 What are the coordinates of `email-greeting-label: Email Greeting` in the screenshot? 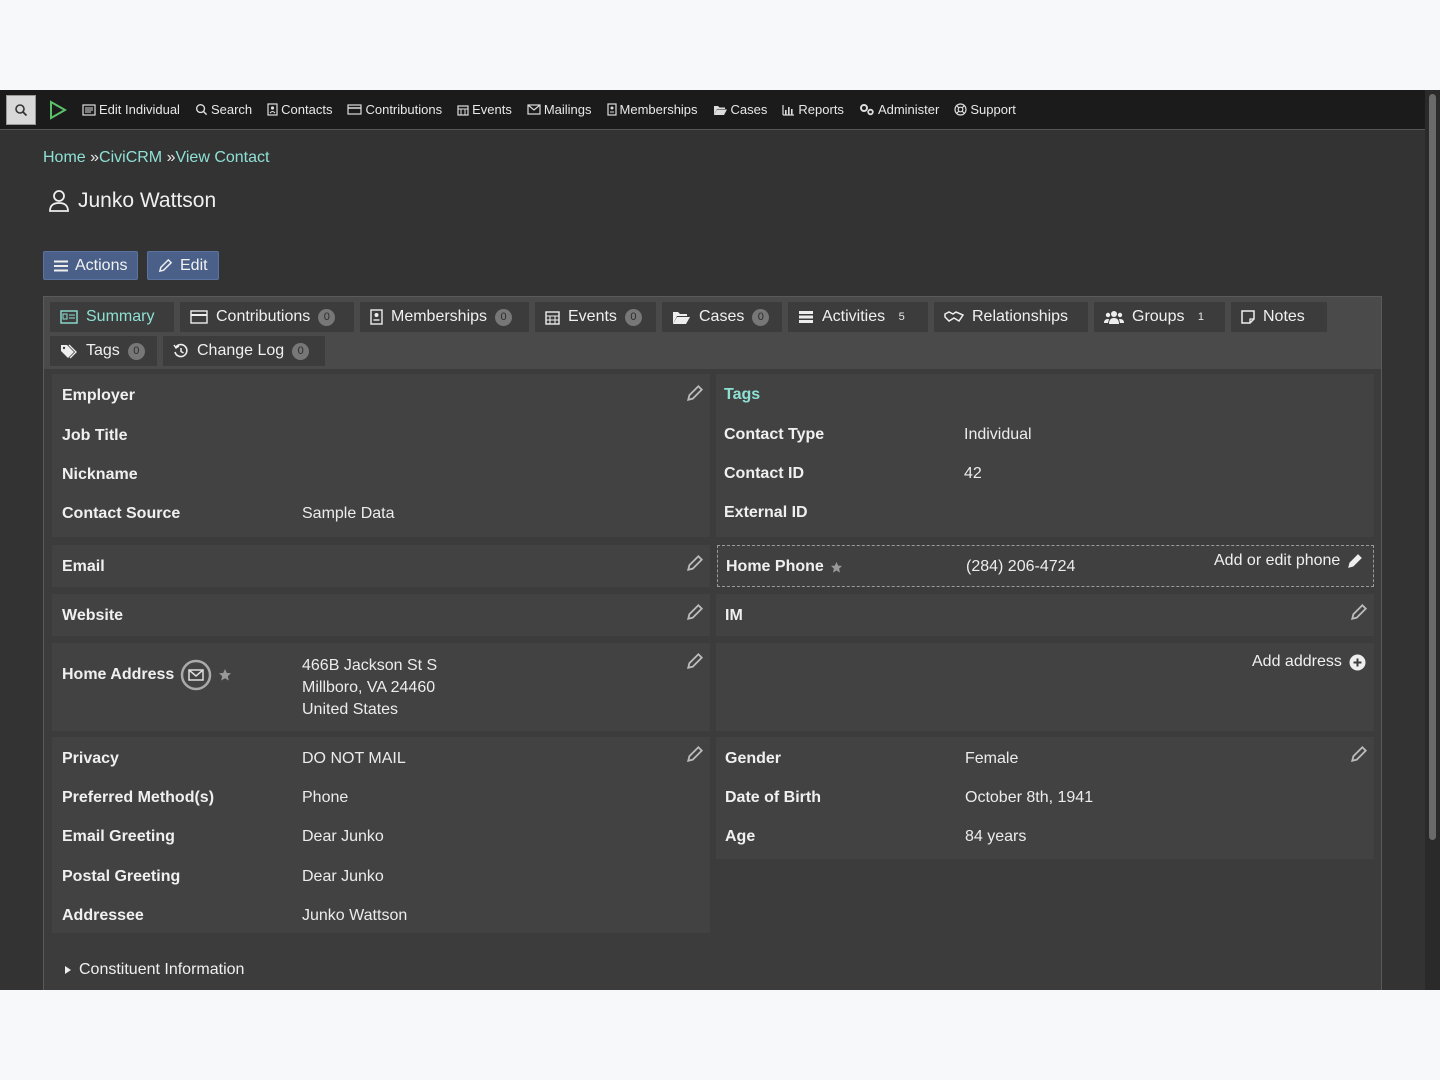 It's located at (118, 836).